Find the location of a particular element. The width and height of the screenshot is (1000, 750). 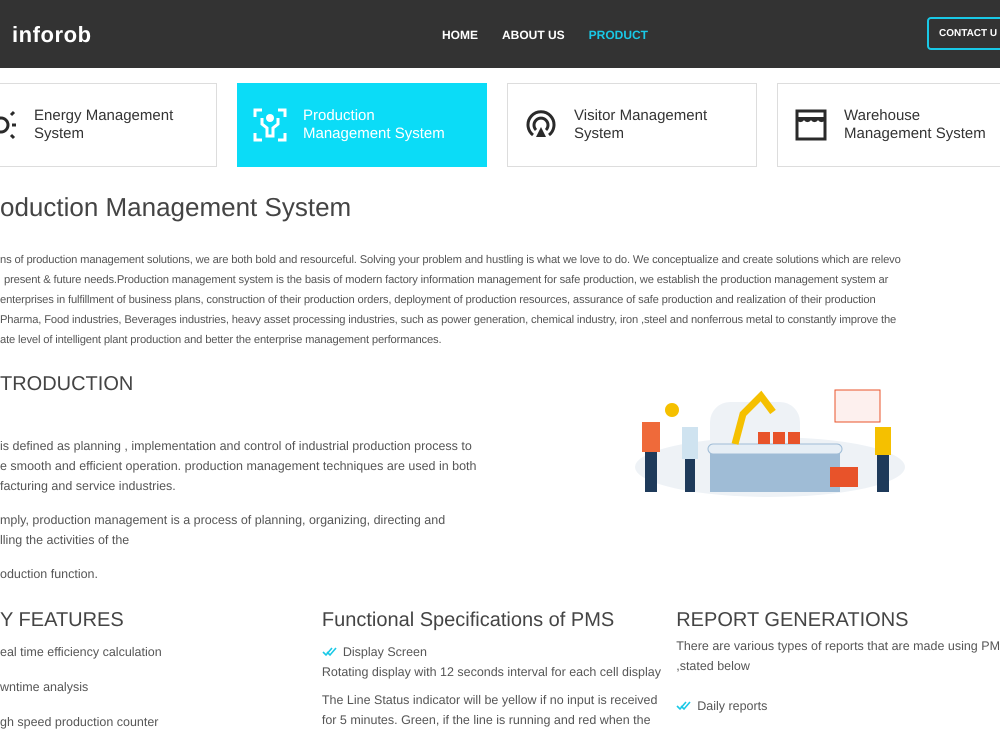

spec-title: Display Screen is located at coordinates (384, 652).